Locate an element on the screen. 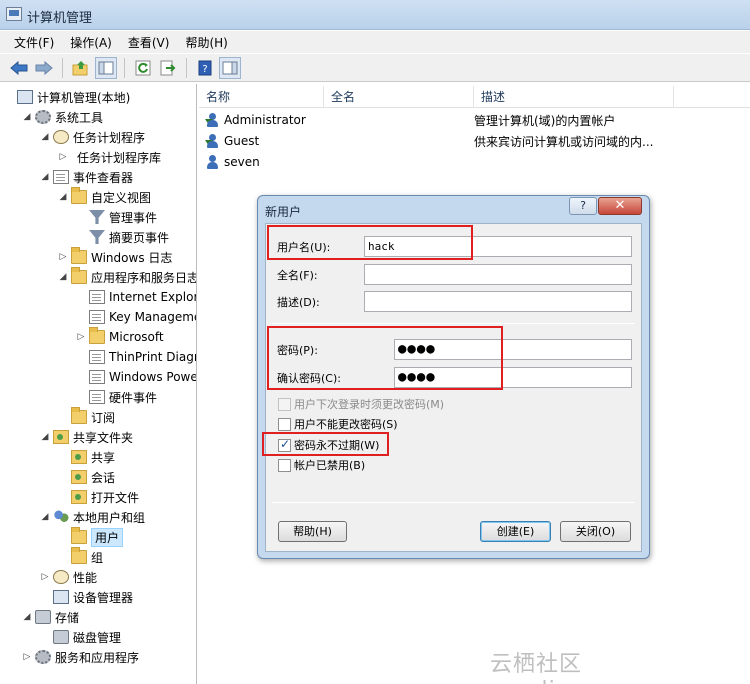 Image resolution: width=750 pixels, height=684 pixels. tree-item: 摘要页事件 is located at coordinates (122, 237).